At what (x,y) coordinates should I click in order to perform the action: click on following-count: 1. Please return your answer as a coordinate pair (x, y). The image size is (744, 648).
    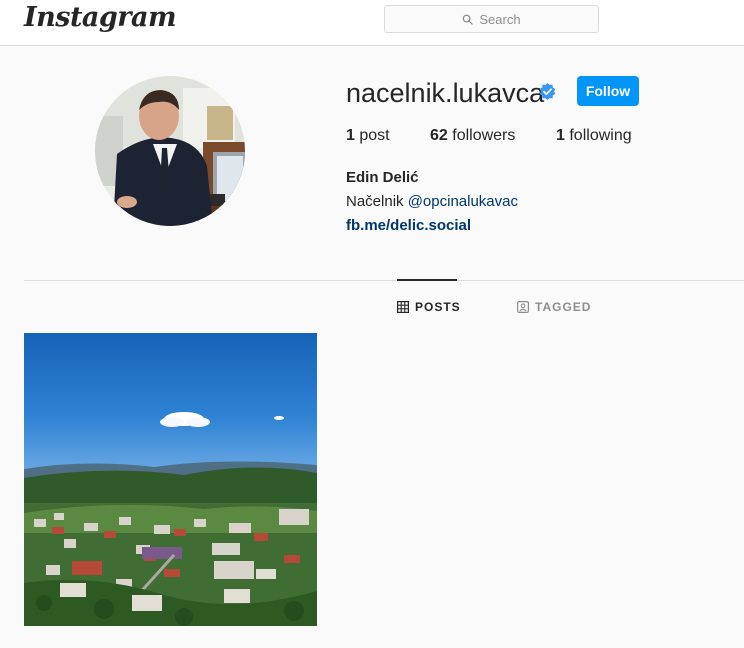
    Looking at the image, I should click on (560, 135).